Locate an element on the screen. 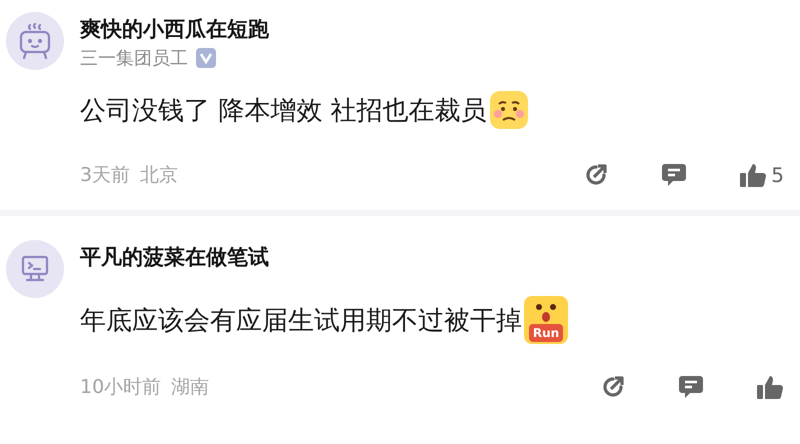 This screenshot has width=800, height=444. emoji-label: Run is located at coordinates (546, 333).